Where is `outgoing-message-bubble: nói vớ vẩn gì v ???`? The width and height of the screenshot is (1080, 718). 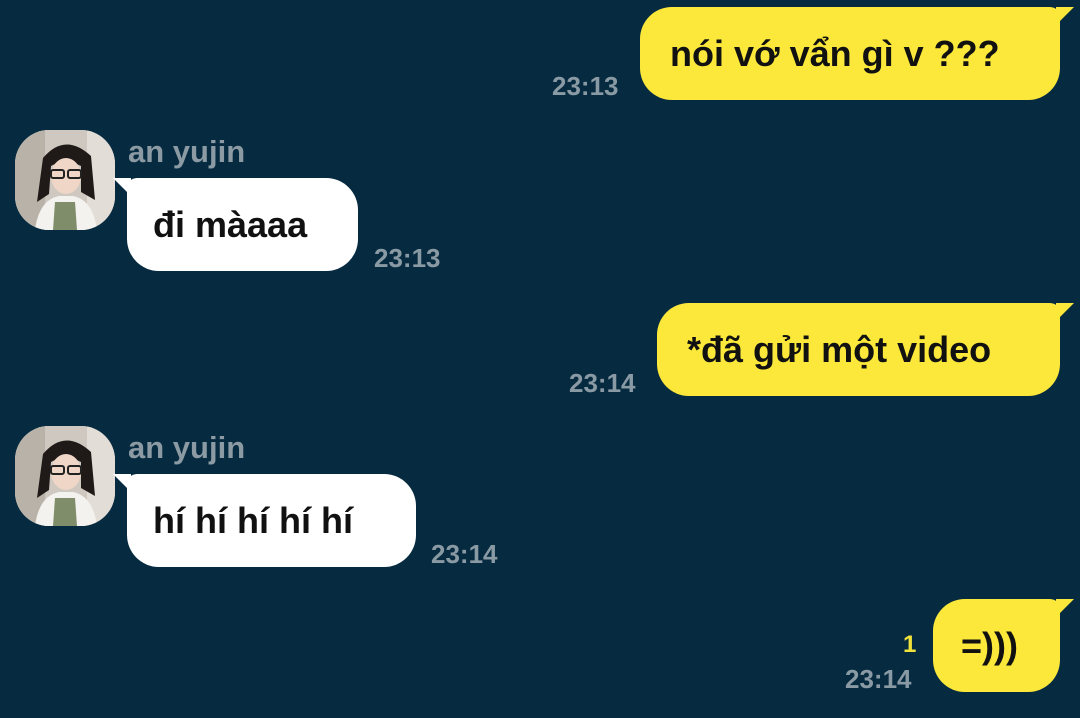 outgoing-message-bubble: nói vớ vẩn gì v ??? is located at coordinates (857, 53).